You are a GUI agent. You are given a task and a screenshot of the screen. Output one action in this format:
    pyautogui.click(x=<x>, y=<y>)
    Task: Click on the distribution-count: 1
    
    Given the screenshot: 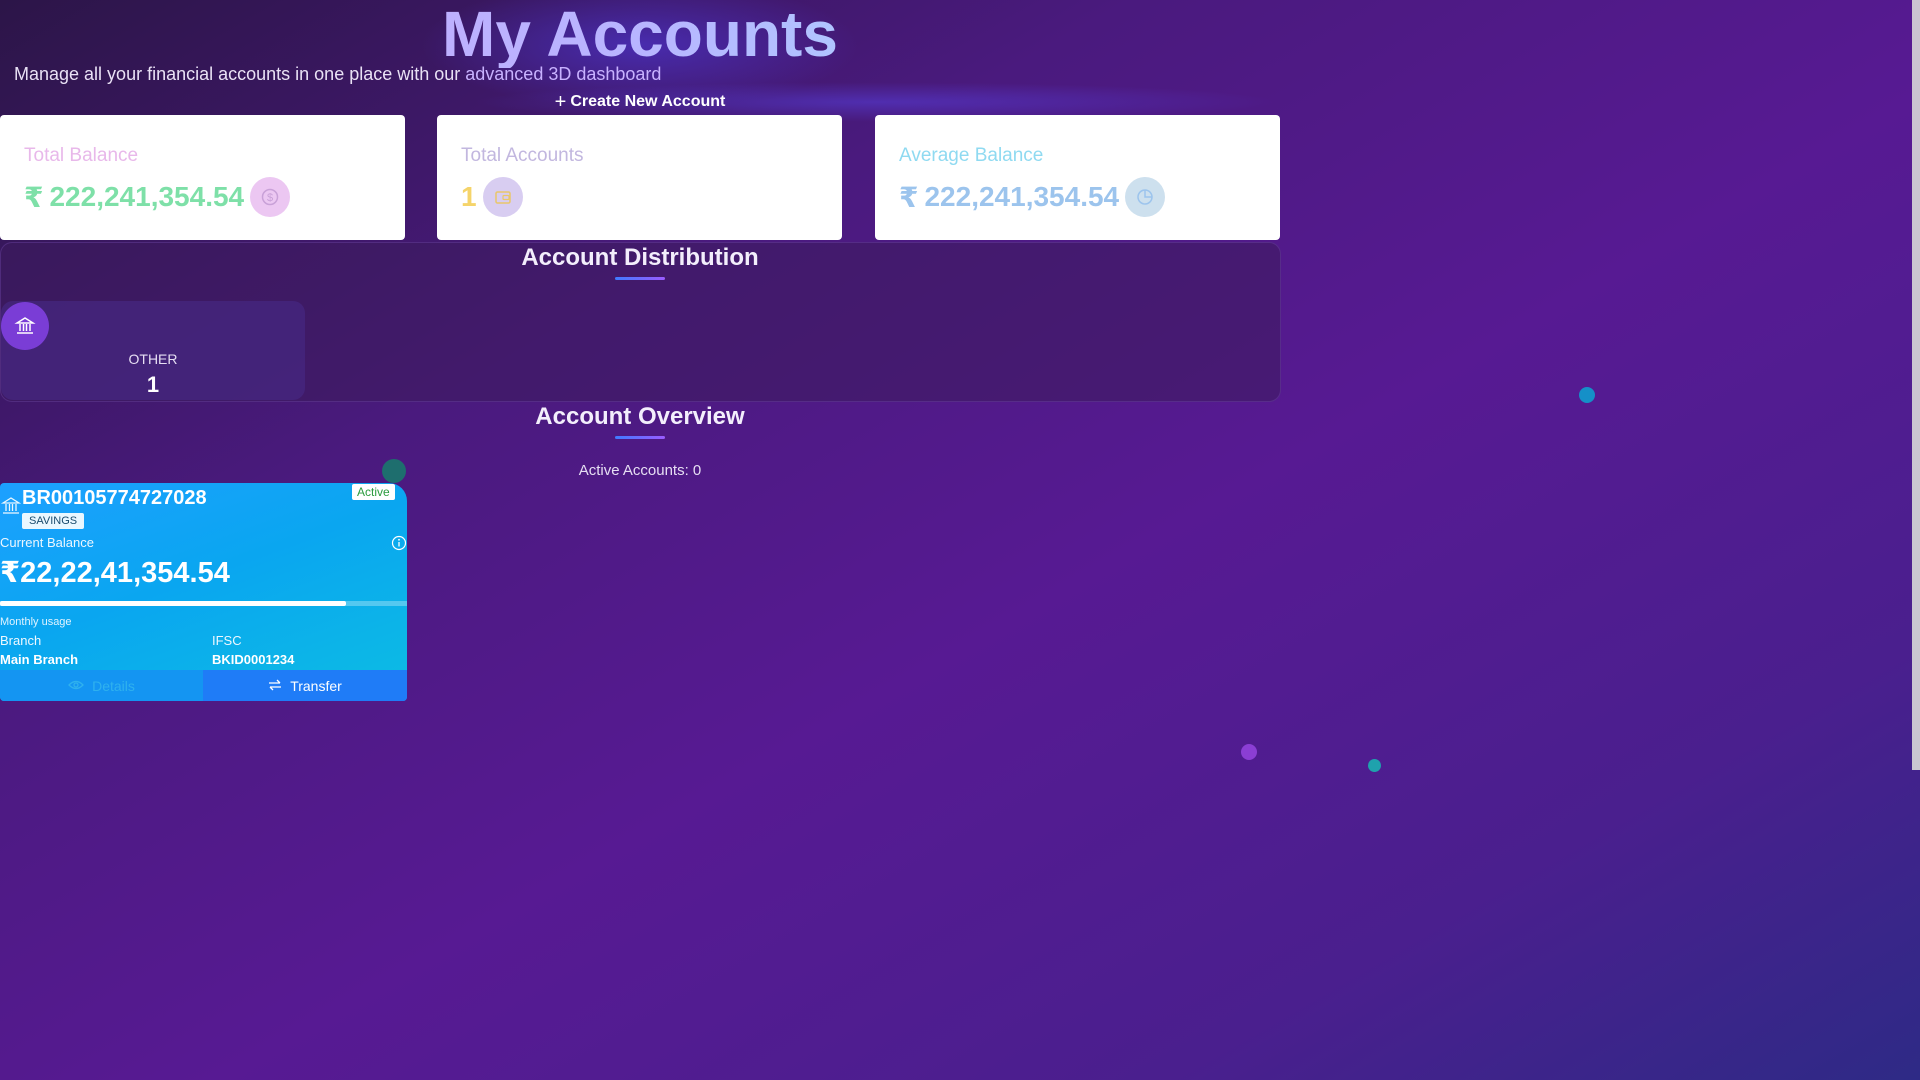 What is the action you would take?
    pyautogui.click(x=153, y=384)
    